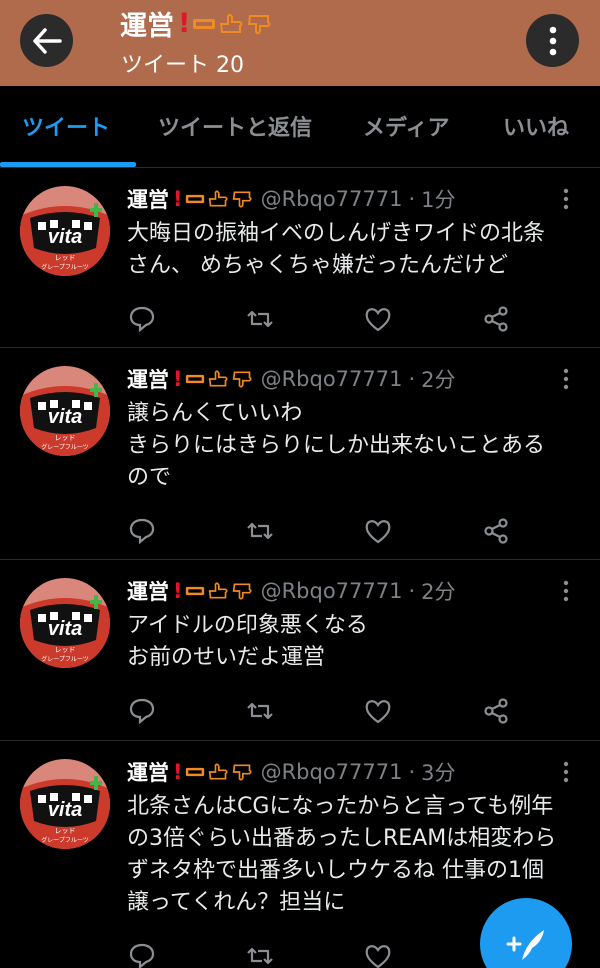 The image size is (600, 968). What do you see at coordinates (247, 625) in the screenshot?
I see `tweet-text-line: アイドルの印象悪くなる` at bounding box center [247, 625].